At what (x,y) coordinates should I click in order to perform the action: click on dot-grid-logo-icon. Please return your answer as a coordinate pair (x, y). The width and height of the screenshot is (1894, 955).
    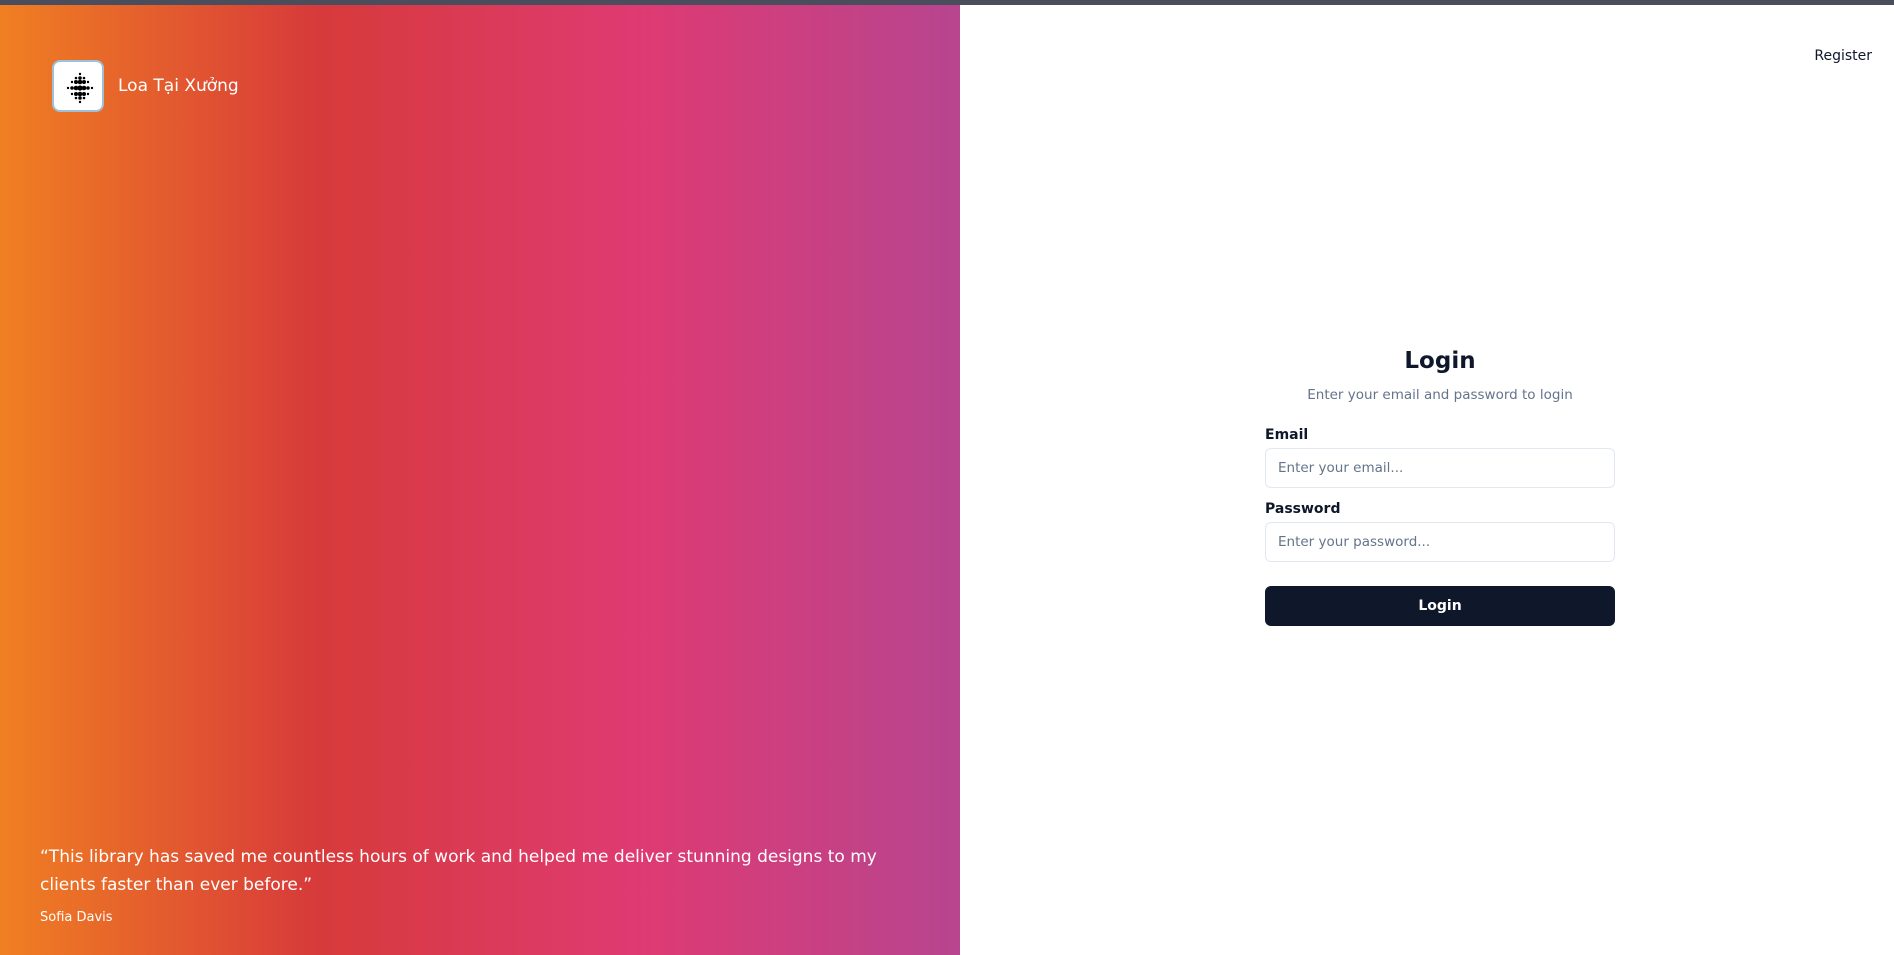
    Looking at the image, I should click on (78, 86).